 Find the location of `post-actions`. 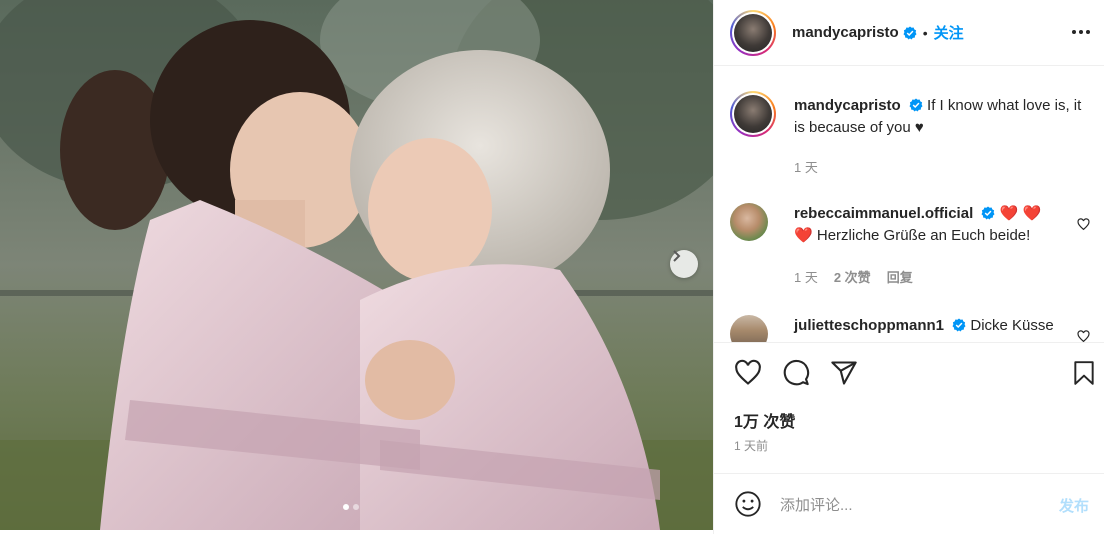

post-actions is located at coordinates (909, 372).